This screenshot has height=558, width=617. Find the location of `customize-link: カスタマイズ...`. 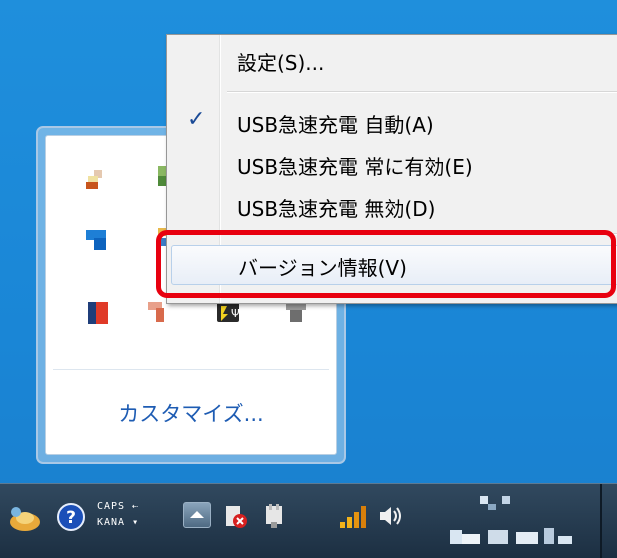

customize-link: カスタマイズ... is located at coordinates (191, 413).